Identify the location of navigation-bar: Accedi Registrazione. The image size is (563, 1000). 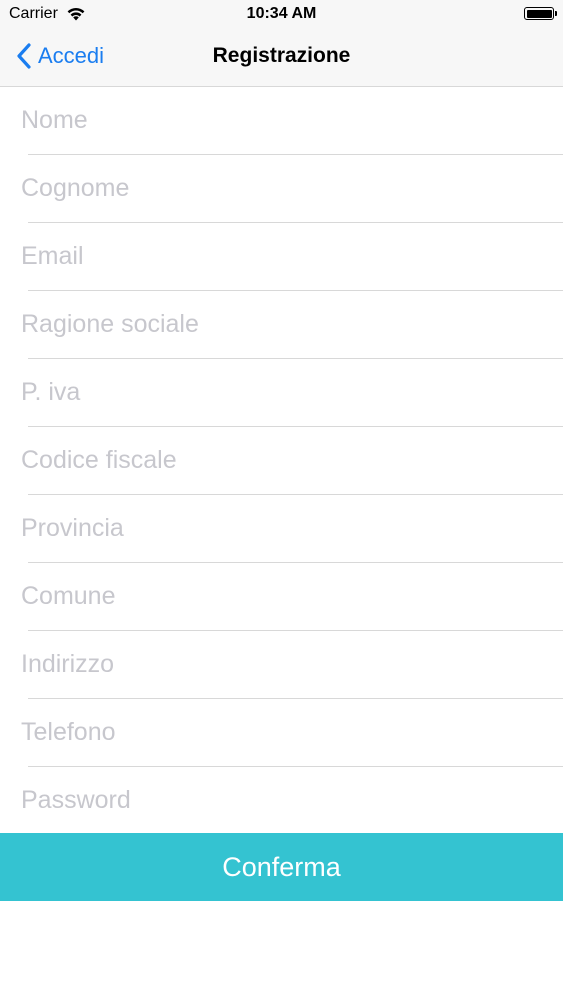
(281, 58).